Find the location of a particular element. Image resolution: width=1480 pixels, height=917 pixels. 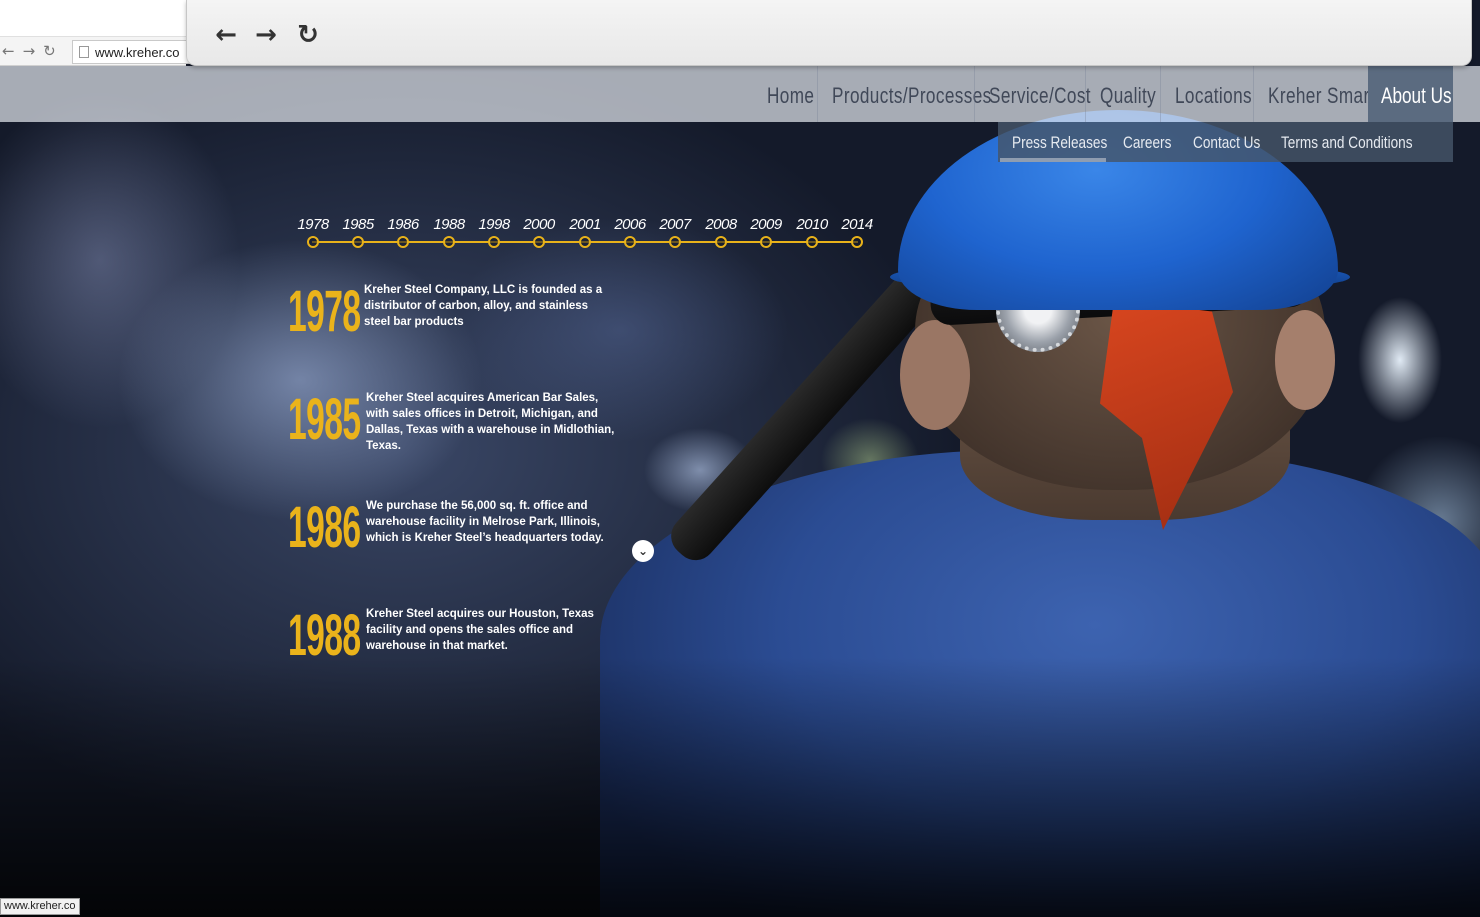

timeline-dot-2000 is located at coordinates (539, 242).